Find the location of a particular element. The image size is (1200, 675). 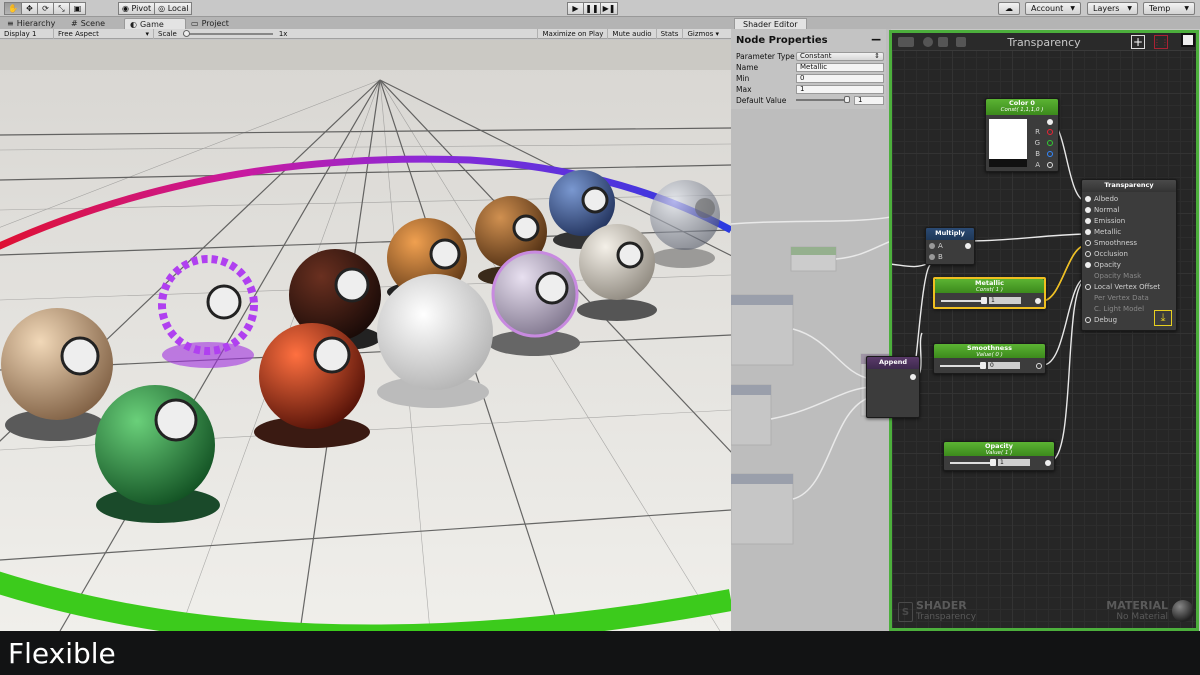

input-pin-emission is located at coordinates (1088, 221).